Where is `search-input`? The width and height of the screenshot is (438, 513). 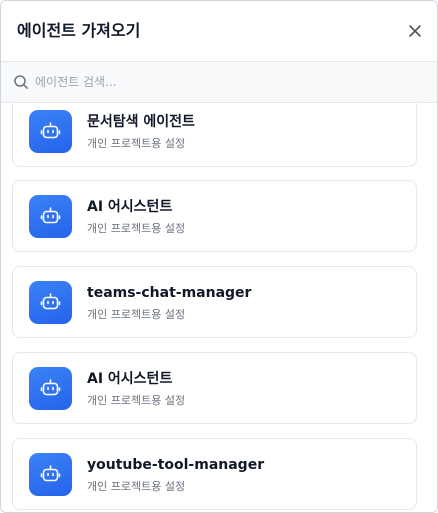 search-input is located at coordinates (225, 82).